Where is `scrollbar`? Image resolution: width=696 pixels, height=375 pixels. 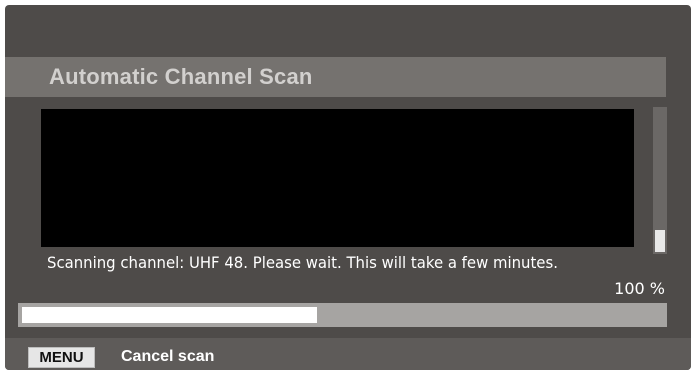
scrollbar is located at coordinates (660, 180).